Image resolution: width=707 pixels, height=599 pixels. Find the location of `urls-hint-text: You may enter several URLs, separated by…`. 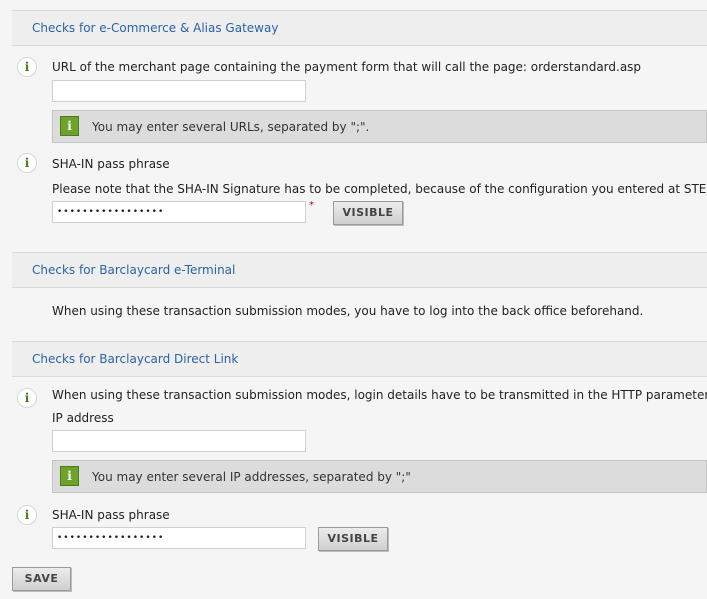

urls-hint-text: You may enter several URLs, separated by… is located at coordinates (231, 127).